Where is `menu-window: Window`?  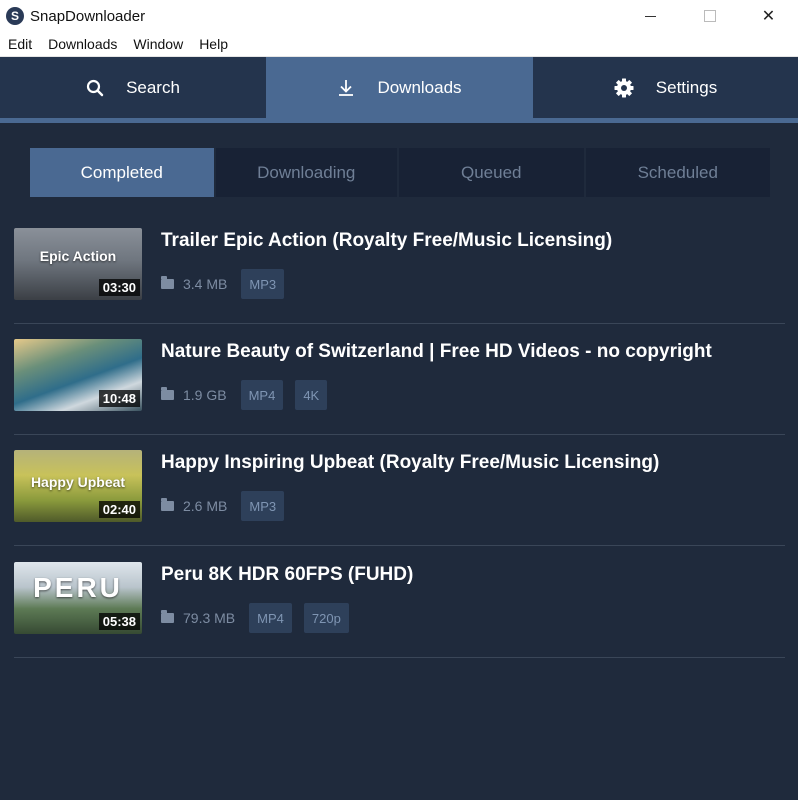 menu-window: Window is located at coordinates (158, 44).